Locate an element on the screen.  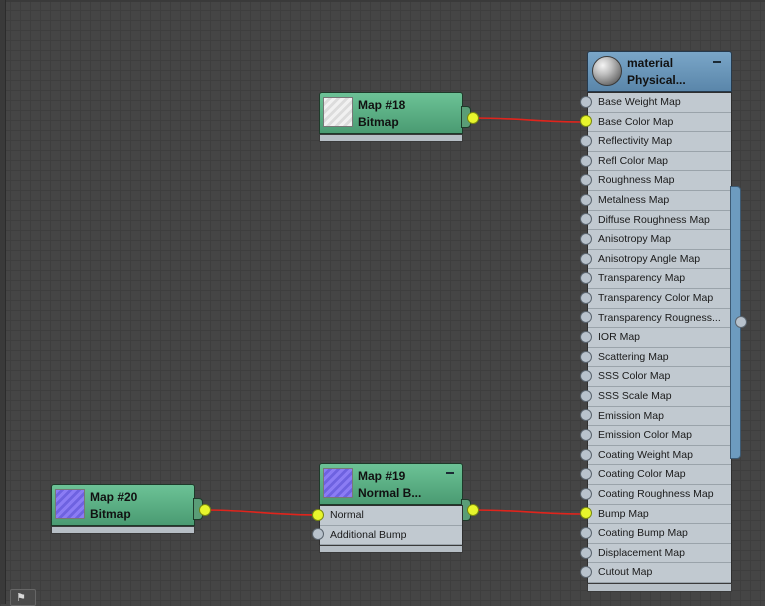
material-slot: Coating Weight Map is located at coordinates (659, 456).